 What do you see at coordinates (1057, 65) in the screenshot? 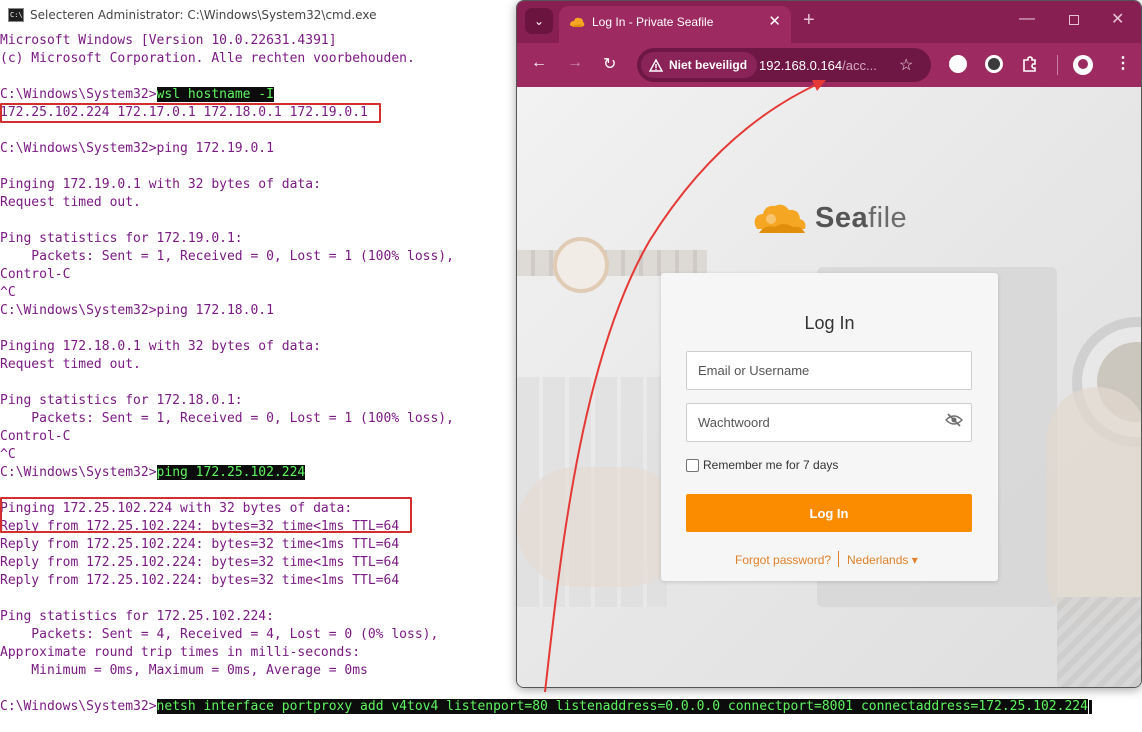
I see `toolbar-divider` at bounding box center [1057, 65].